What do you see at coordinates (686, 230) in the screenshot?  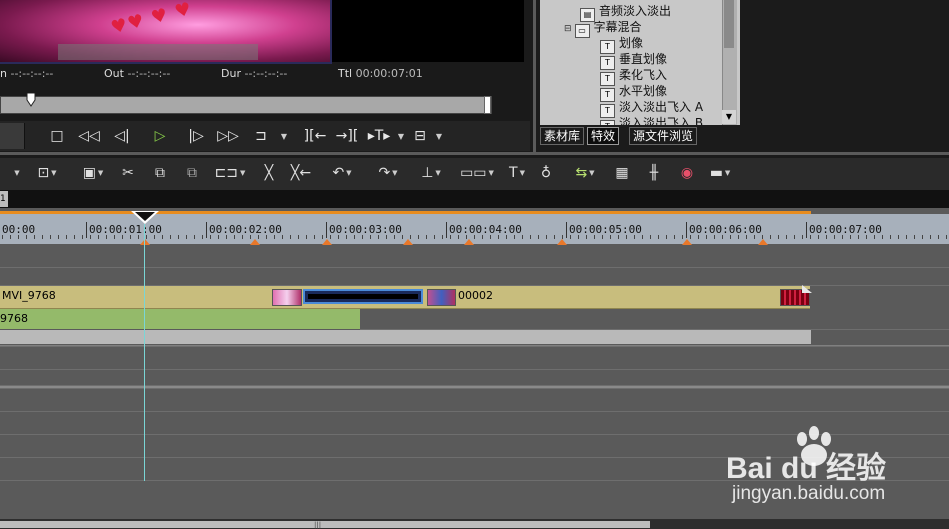 I see `ruler-major-tick` at bounding box center [686, 230].